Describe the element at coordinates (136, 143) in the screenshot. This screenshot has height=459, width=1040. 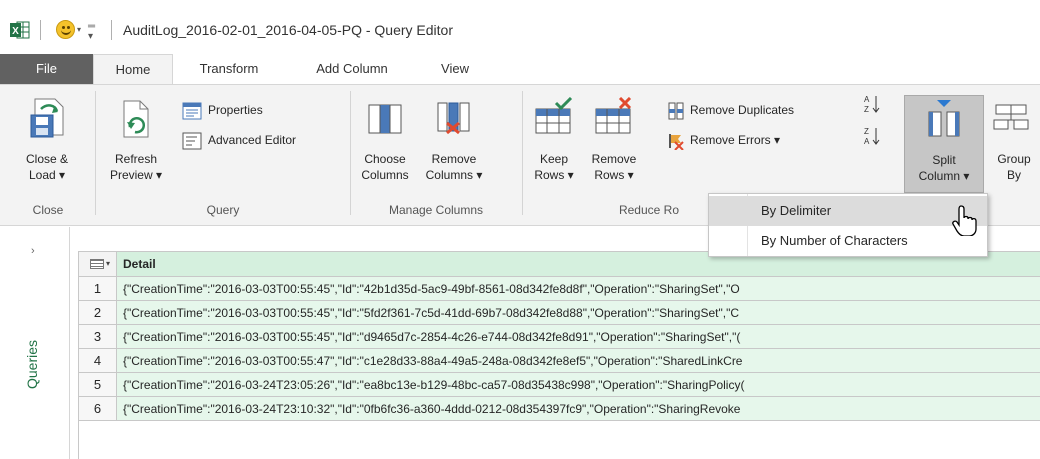
I see `refresh-preview-button: Refresh Preview ▾` at that location.